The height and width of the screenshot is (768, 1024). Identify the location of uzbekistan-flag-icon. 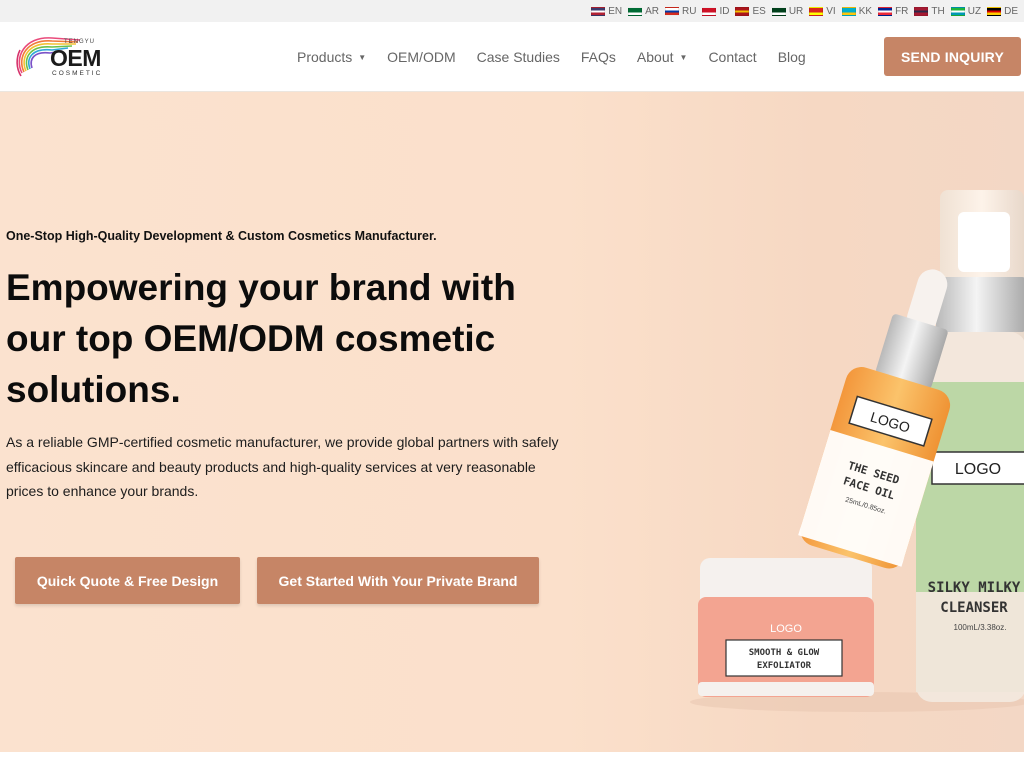
(957, 11).